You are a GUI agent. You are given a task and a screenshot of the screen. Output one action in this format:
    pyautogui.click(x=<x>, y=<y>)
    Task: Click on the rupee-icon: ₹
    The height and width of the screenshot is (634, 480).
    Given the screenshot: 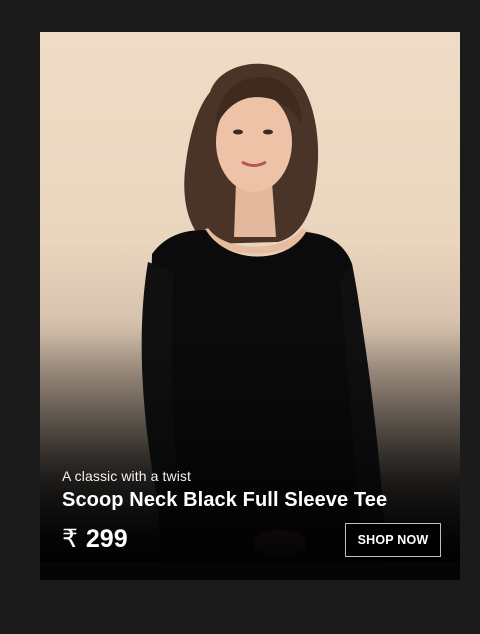 What is the action you would take?
    pyautogui.click(x=70, y=539)
    